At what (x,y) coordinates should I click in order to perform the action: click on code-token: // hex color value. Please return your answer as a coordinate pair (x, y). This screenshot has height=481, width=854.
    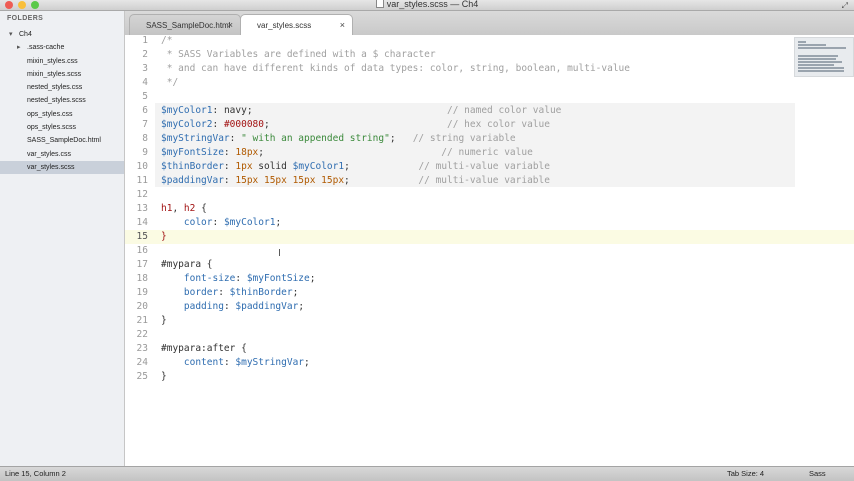
    Looking at the image, I should click on (498, 124).